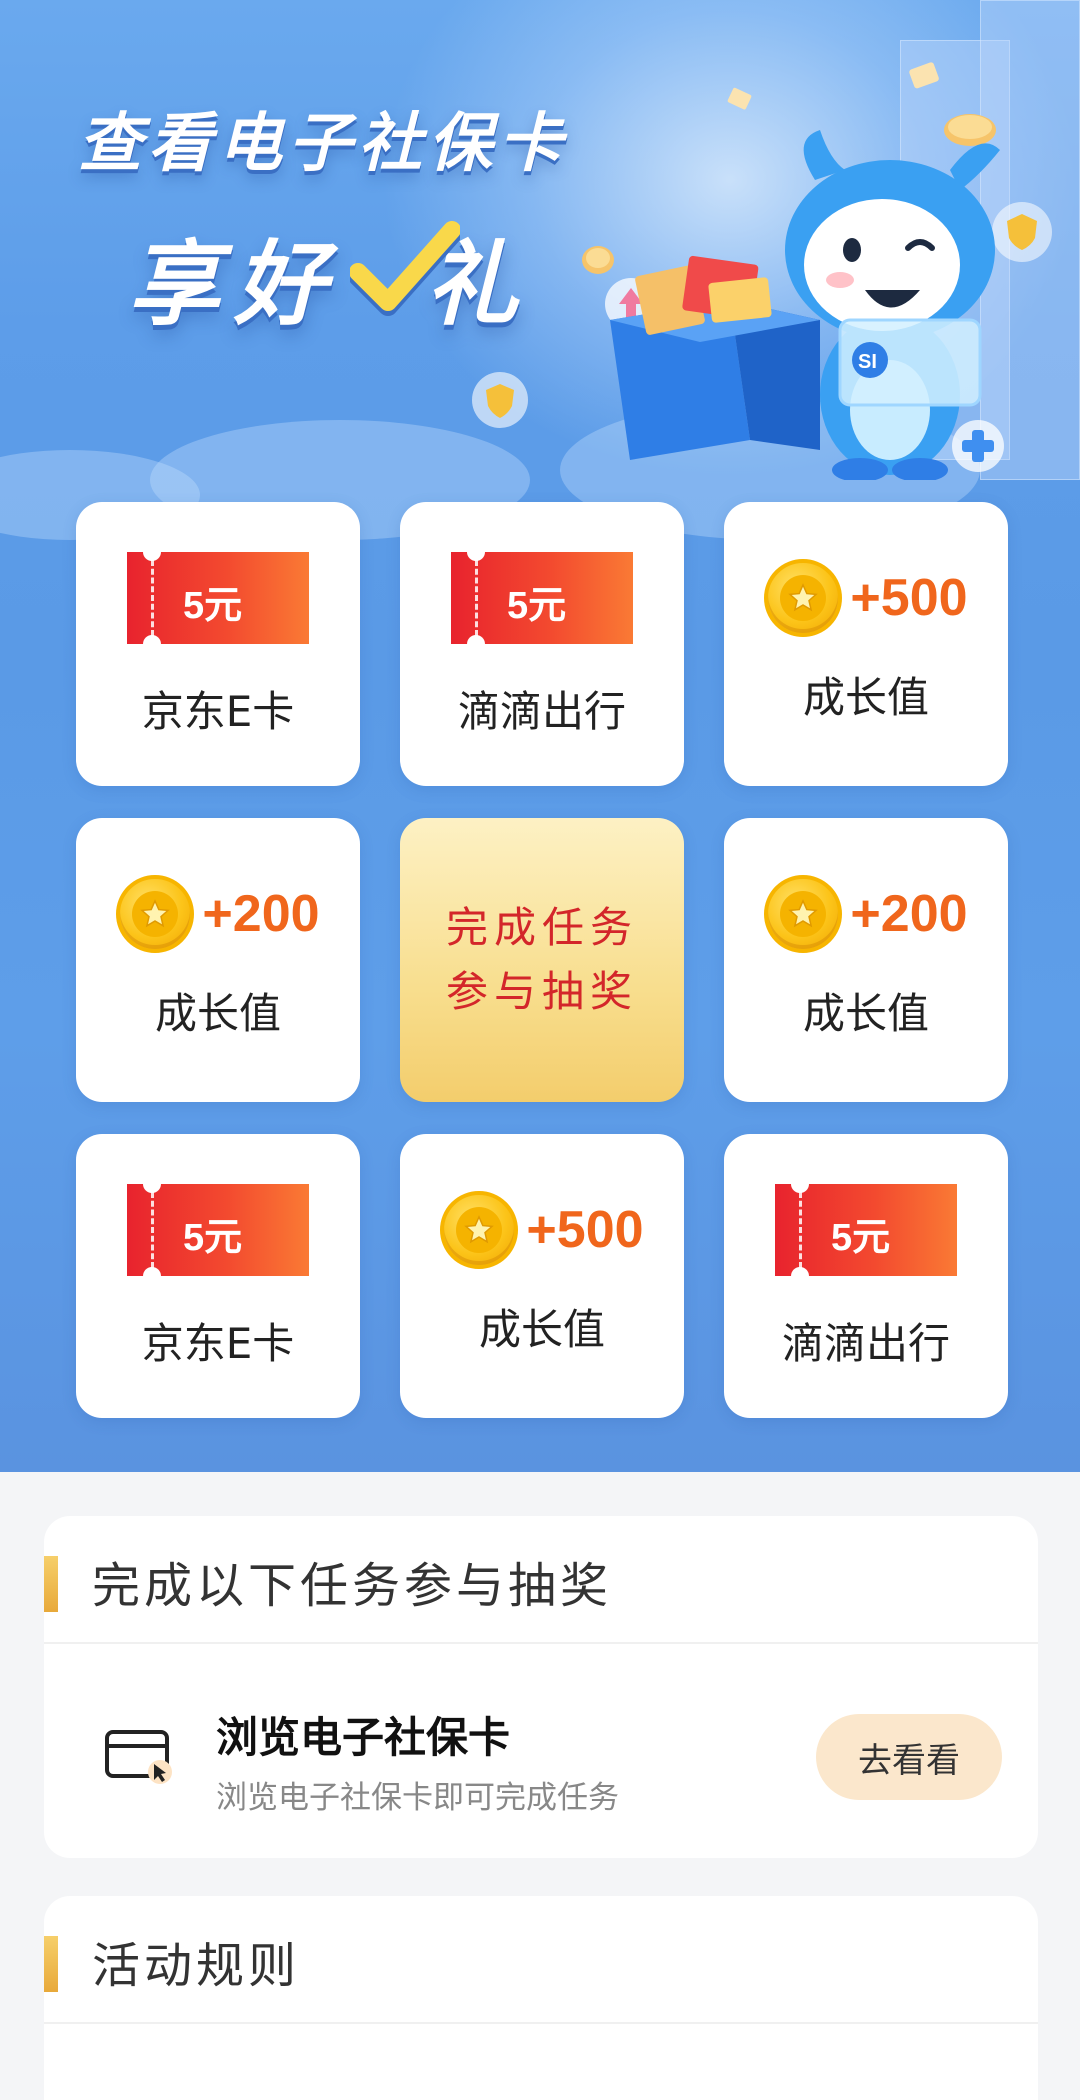 This screenshot has height=2100, width=1080. What do you see at coordinates (541, 1749) in the screenshot?
I see `task-item: 浏览电子社保卡 浏览电子社保卡即可完成任务 去看看` at bounding box center [541, 1749].